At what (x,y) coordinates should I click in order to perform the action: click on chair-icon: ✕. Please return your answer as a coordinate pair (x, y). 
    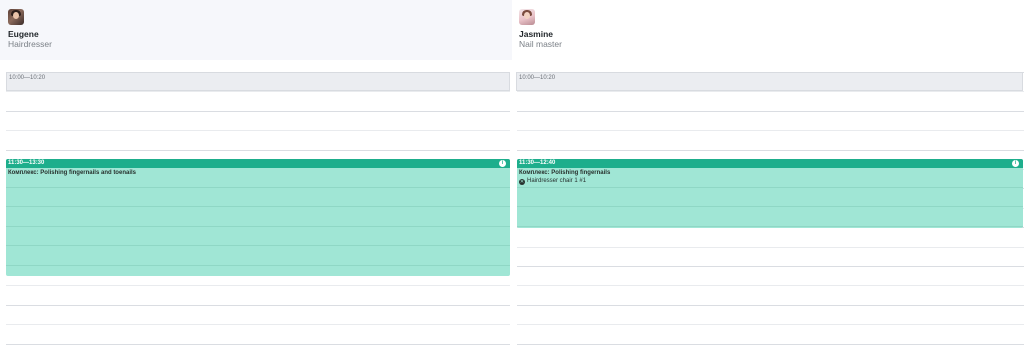
    Looking at the image, I should click on (522, 182).